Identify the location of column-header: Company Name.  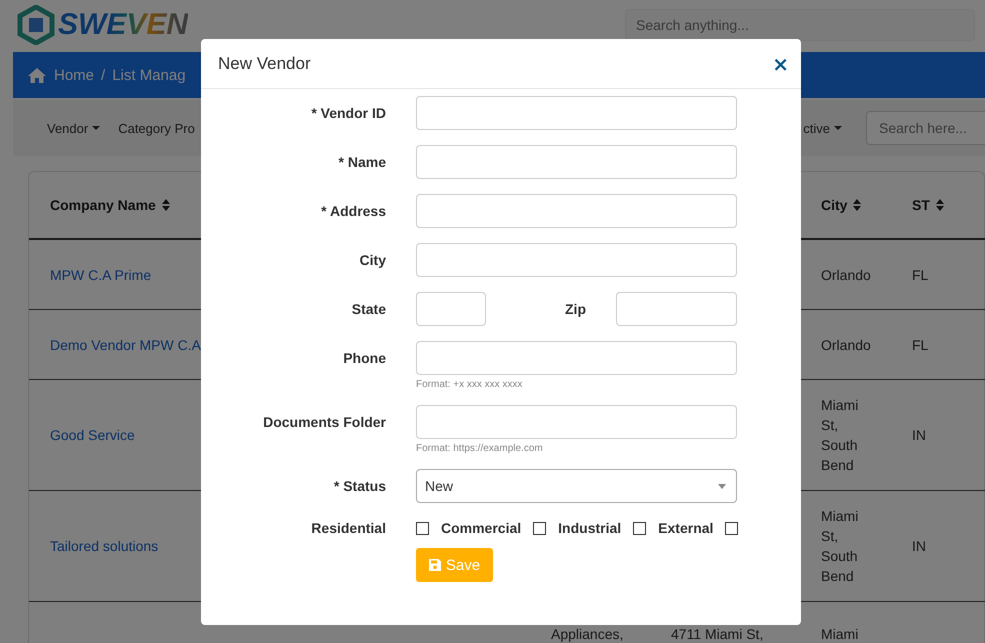
(110, 205).